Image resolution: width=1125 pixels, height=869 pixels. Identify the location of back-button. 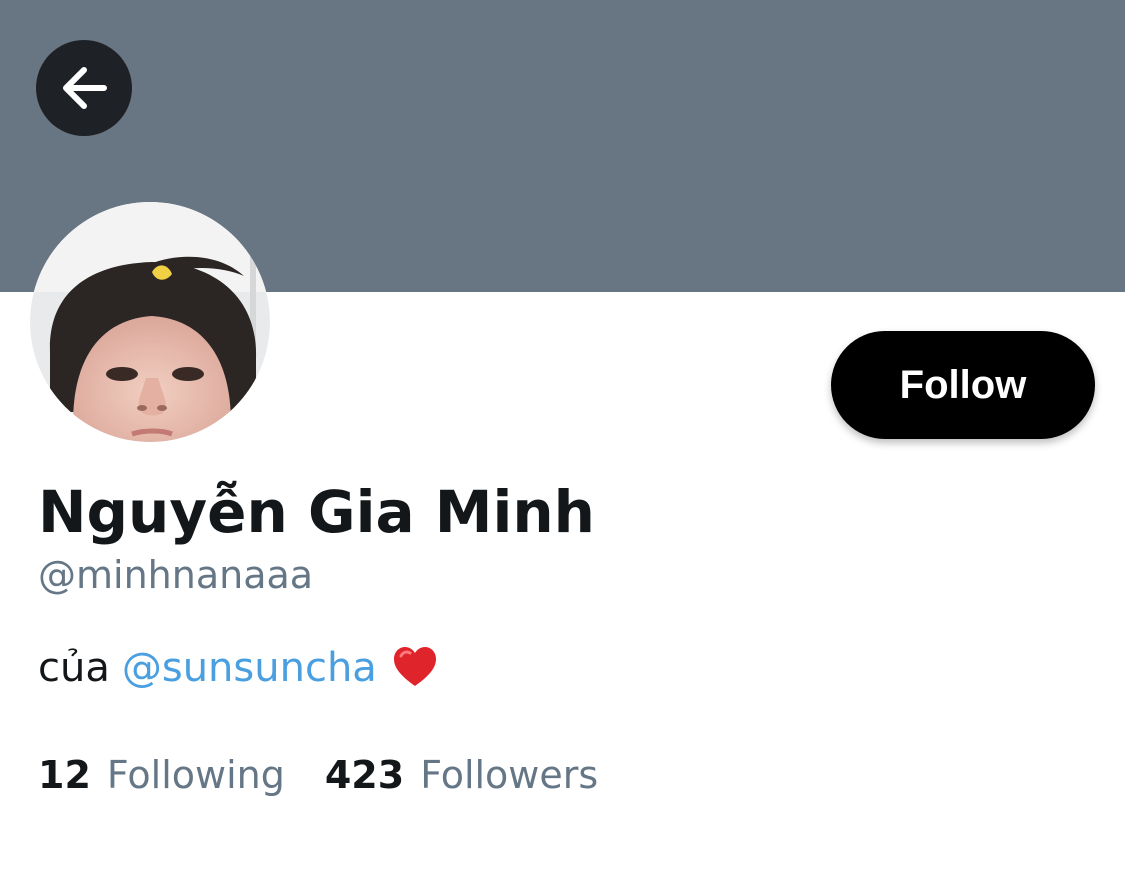
(84, 88).